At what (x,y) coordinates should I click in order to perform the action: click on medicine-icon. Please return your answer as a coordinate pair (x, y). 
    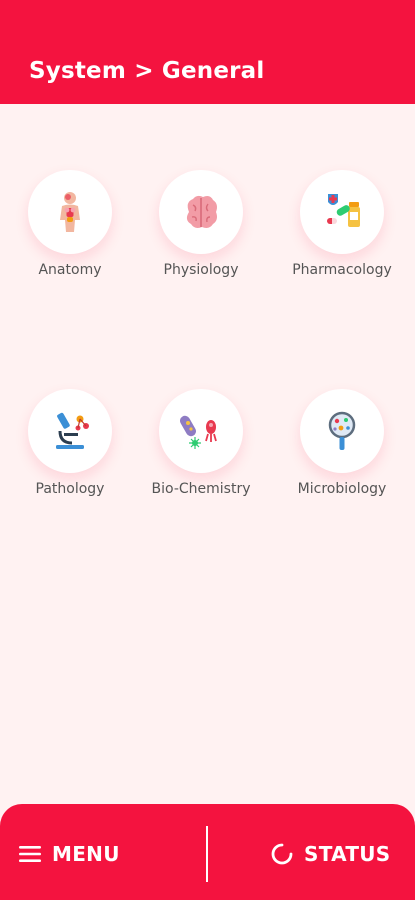
    Looking at the image, I should click on (343, 210).